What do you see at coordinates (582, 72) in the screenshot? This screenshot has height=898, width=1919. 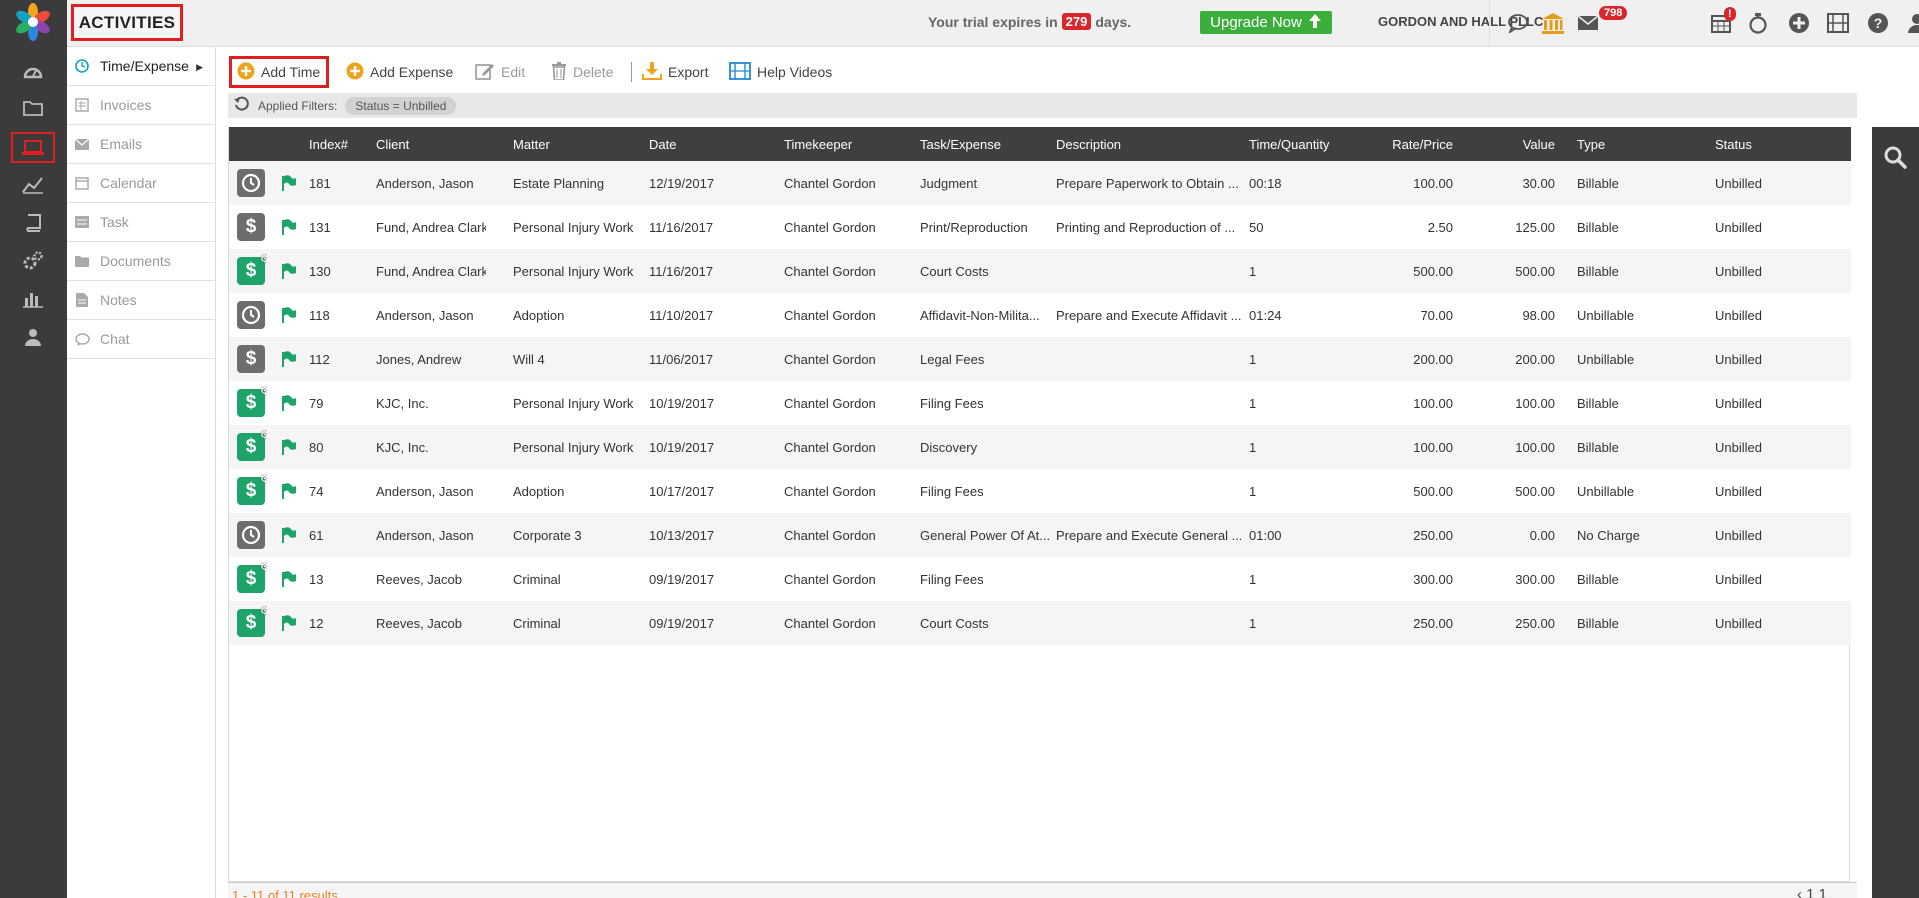 I see `delete-button: Delete` at bounding box center [582, 72].